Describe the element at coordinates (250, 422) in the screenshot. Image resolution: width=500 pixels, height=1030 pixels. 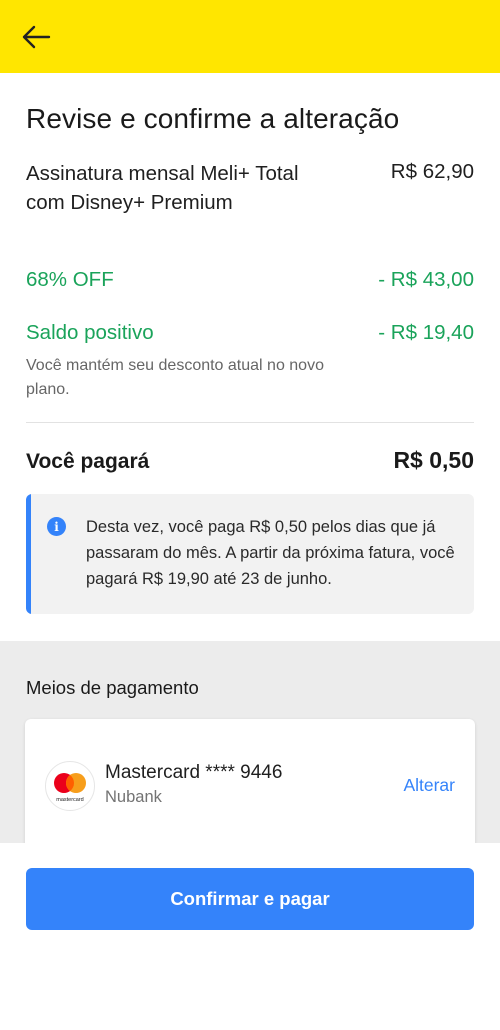
I see `divider` at that location.